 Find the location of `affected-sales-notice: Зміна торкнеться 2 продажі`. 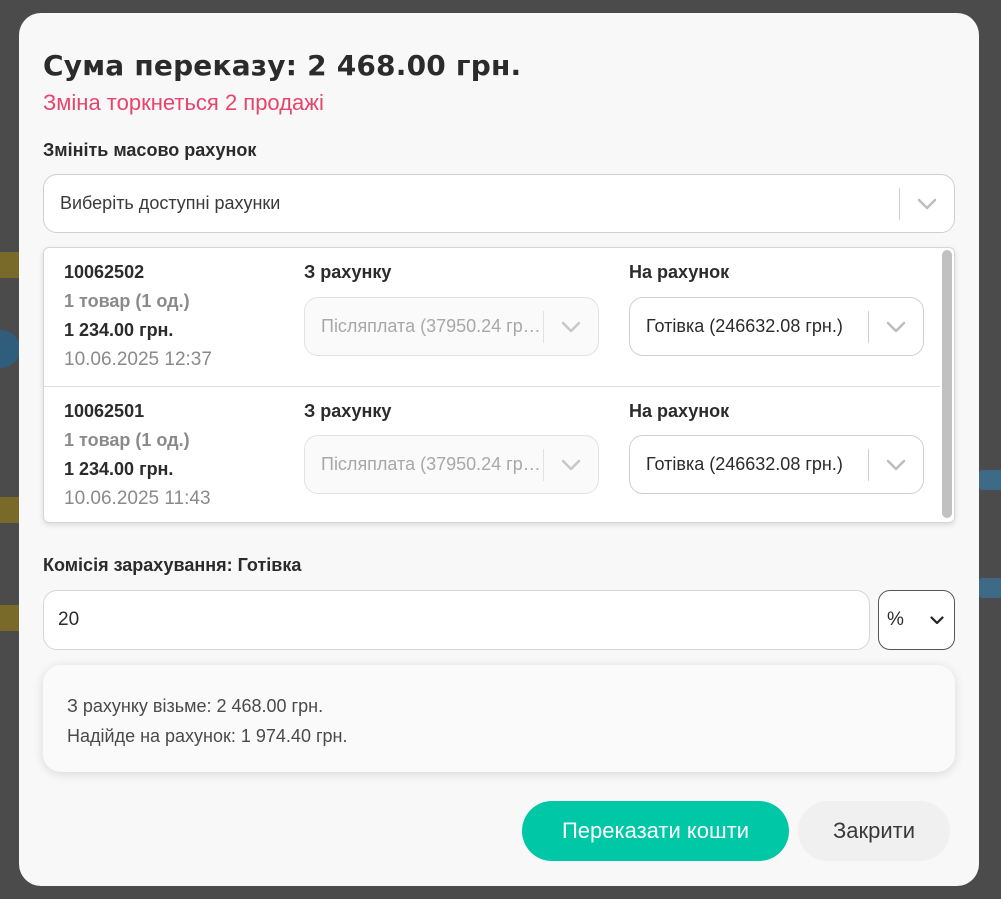

affected-sales-notice: Зміна торкнеться 2 продажі is located at coordinates (183, 102).